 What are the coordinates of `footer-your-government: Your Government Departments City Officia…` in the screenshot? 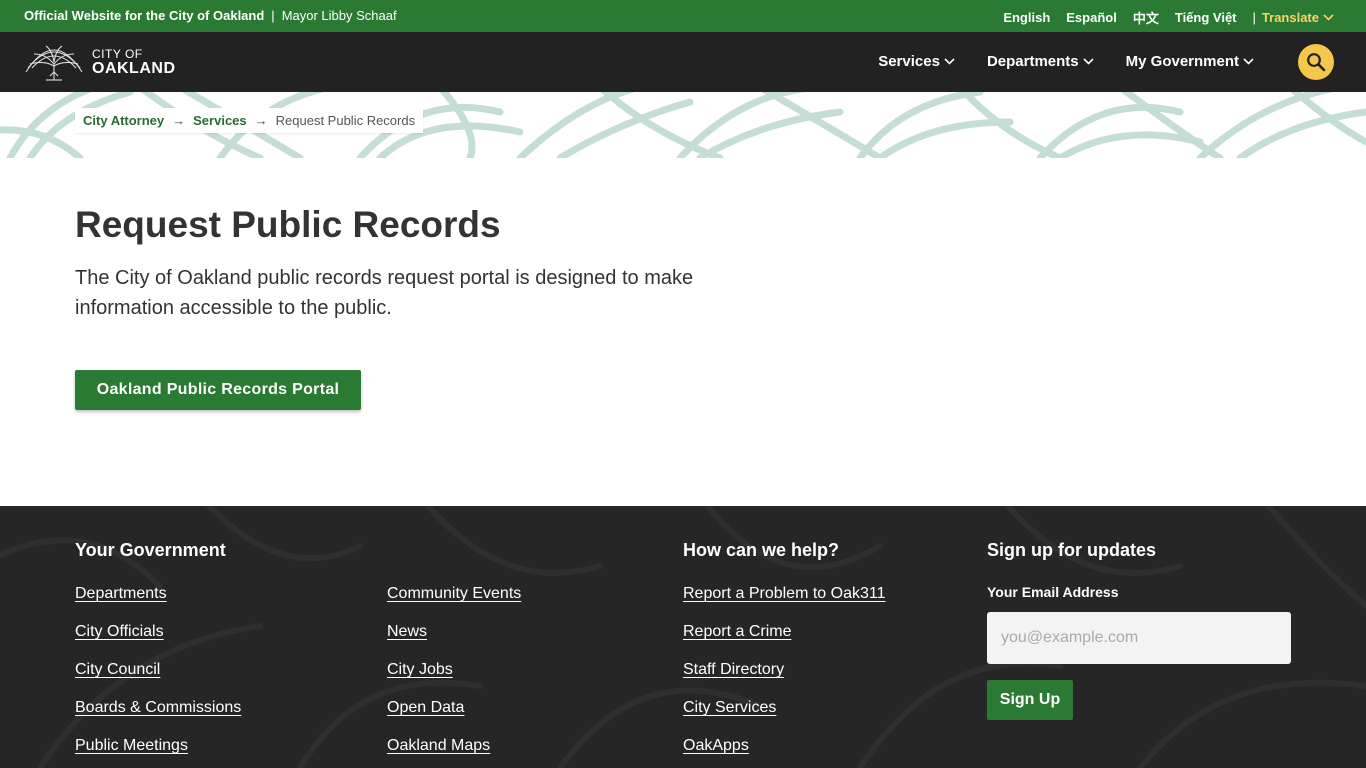 It's located at (158, 654).